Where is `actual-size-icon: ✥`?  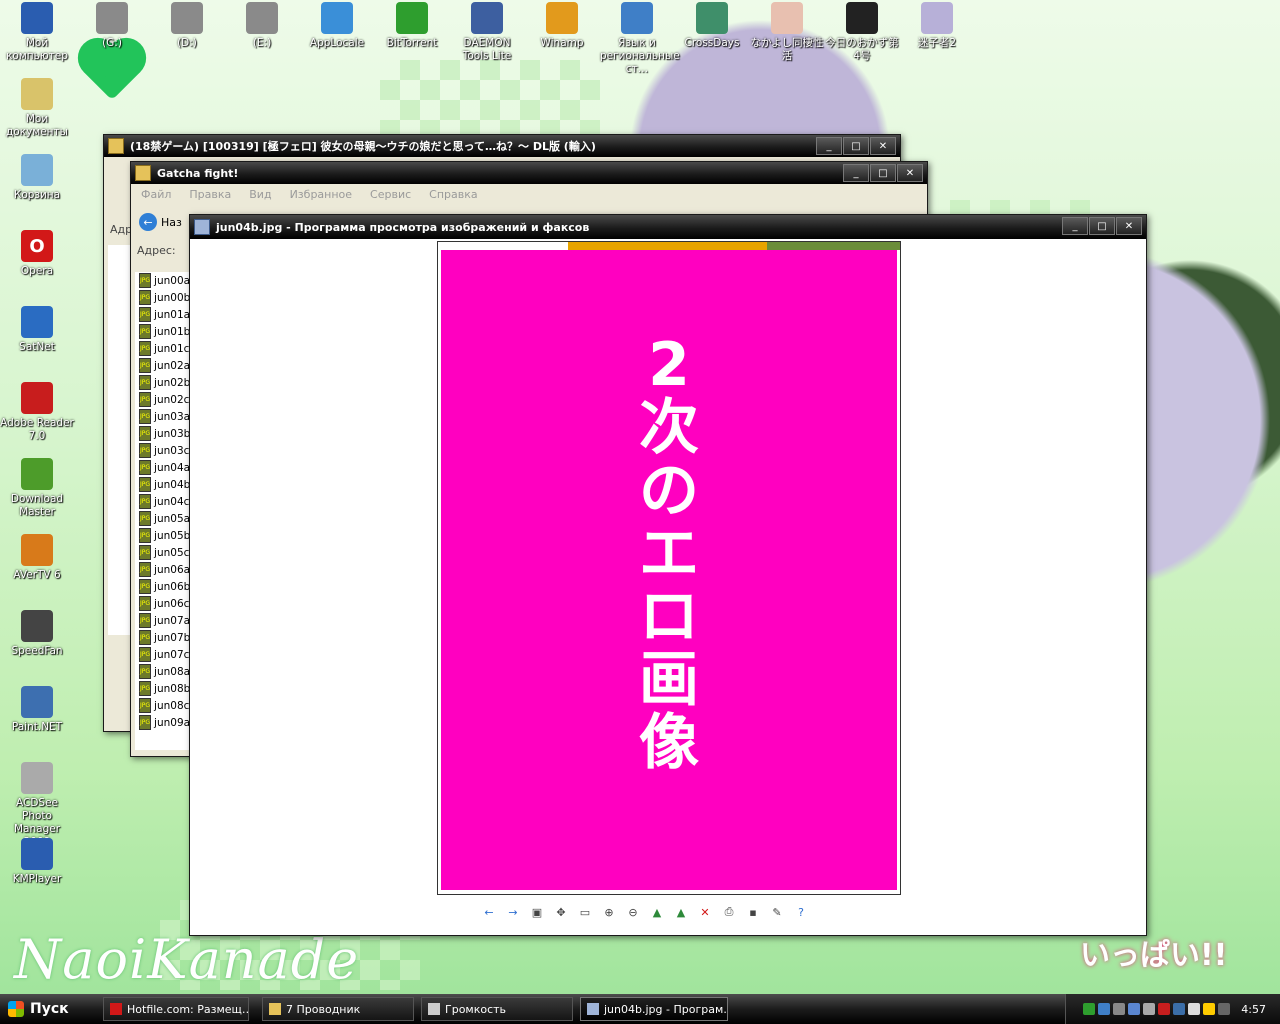
actual-size-icon: ✥ is located at coordinates (561, 912).